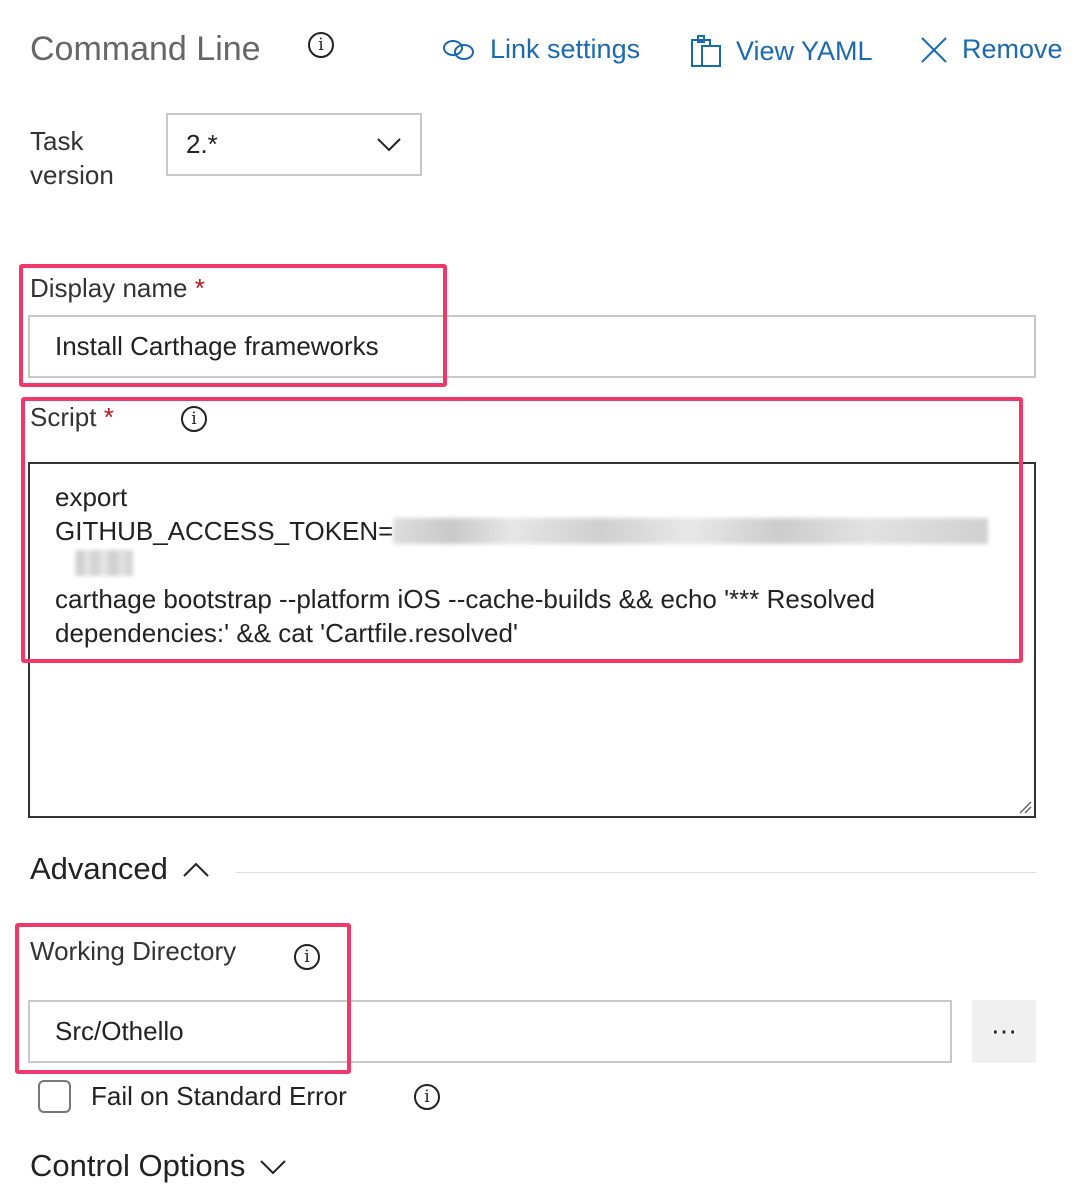  What do you see at coordinates (196, 869) in the screenshot?
I see `chevron-up-icon` at bounding box center [196, 869].